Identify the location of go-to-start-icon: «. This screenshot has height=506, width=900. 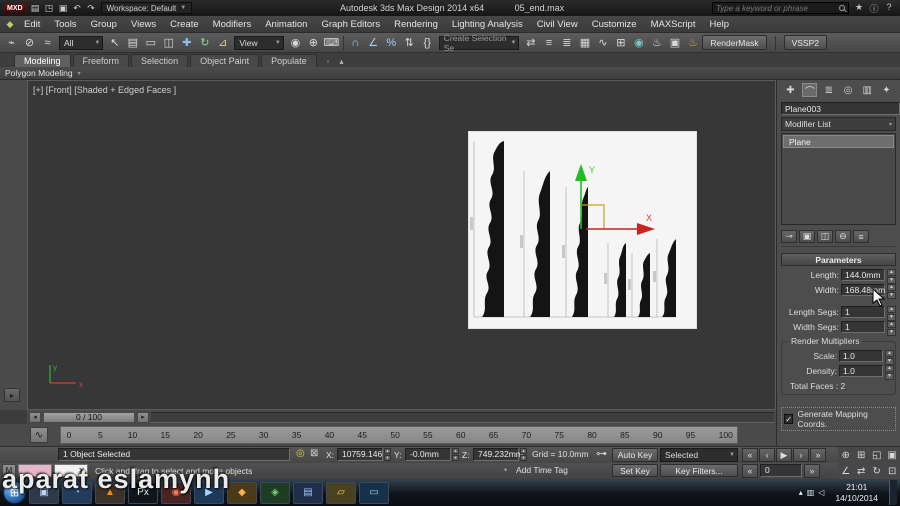
(750, 455).